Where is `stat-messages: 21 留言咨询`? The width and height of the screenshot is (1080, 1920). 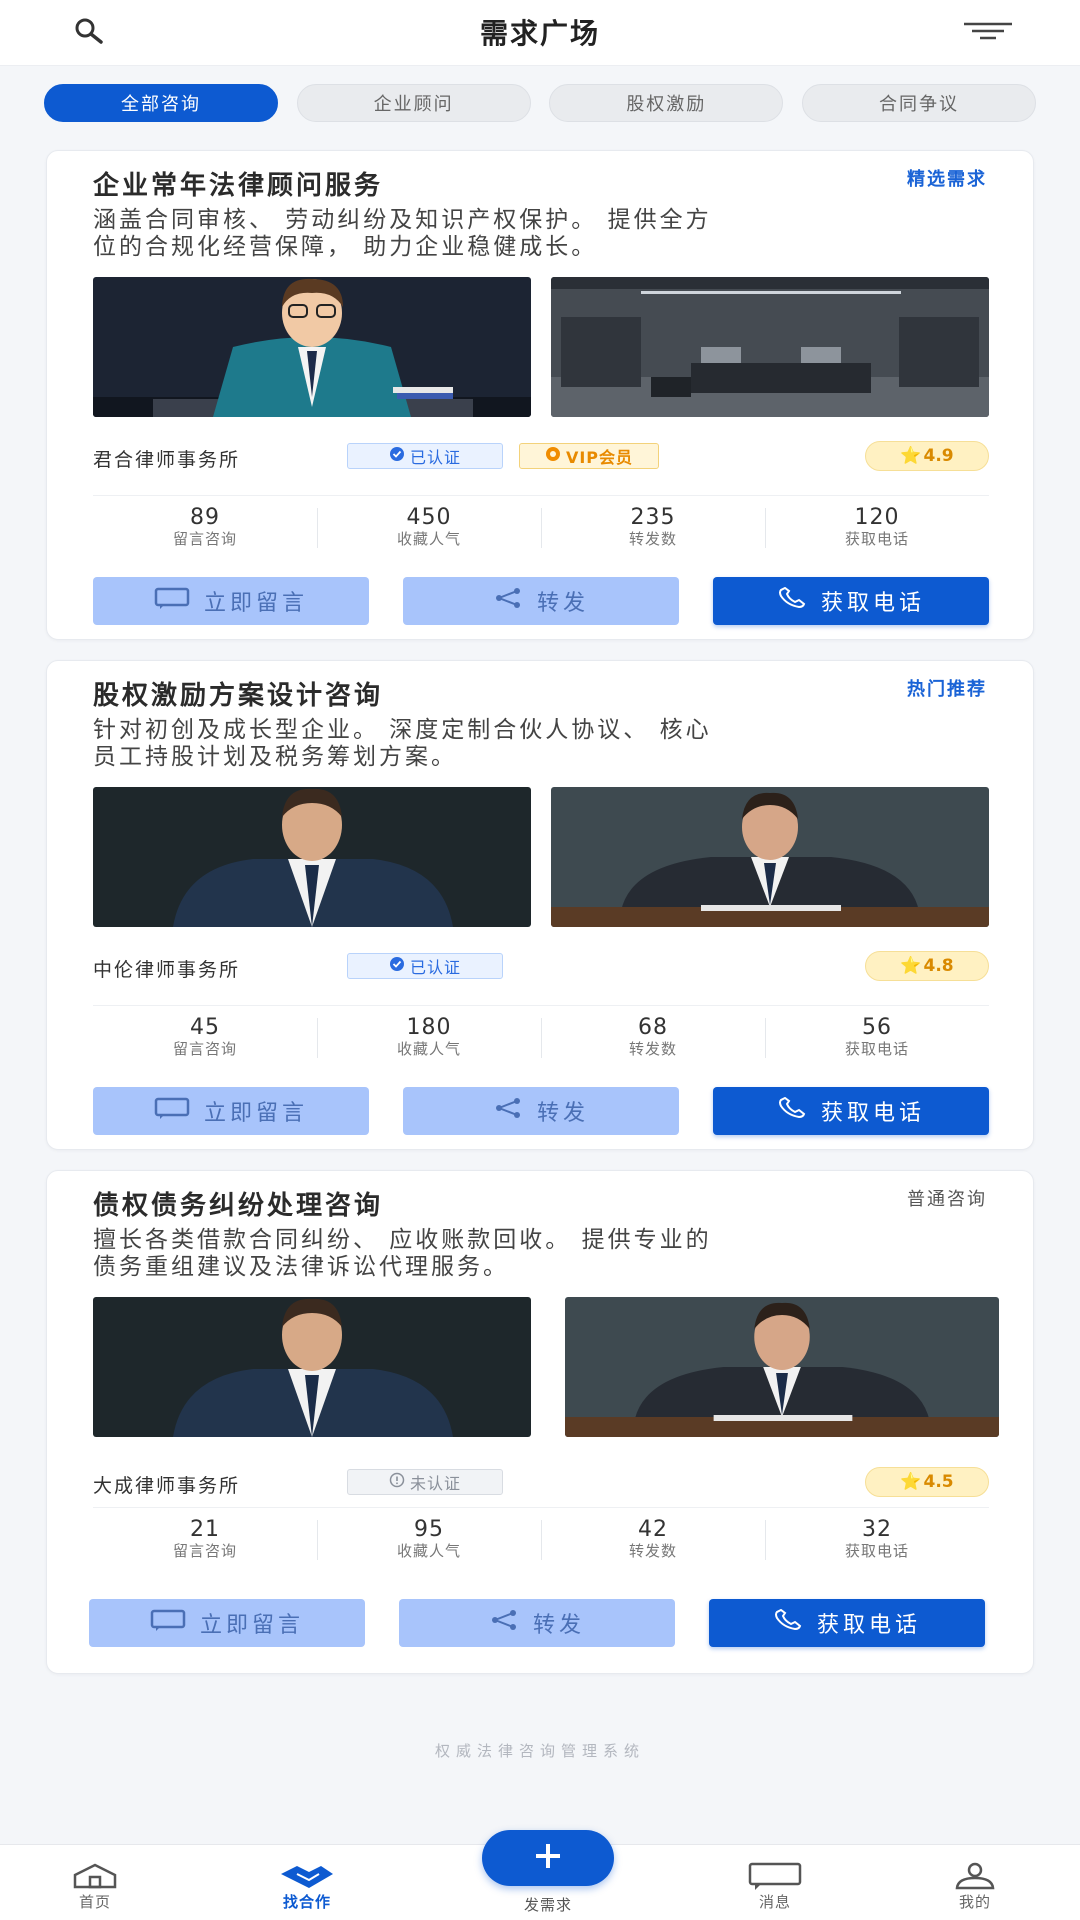
stat-messages: 21 留言咨询 is located at coordinates (204, 1539).